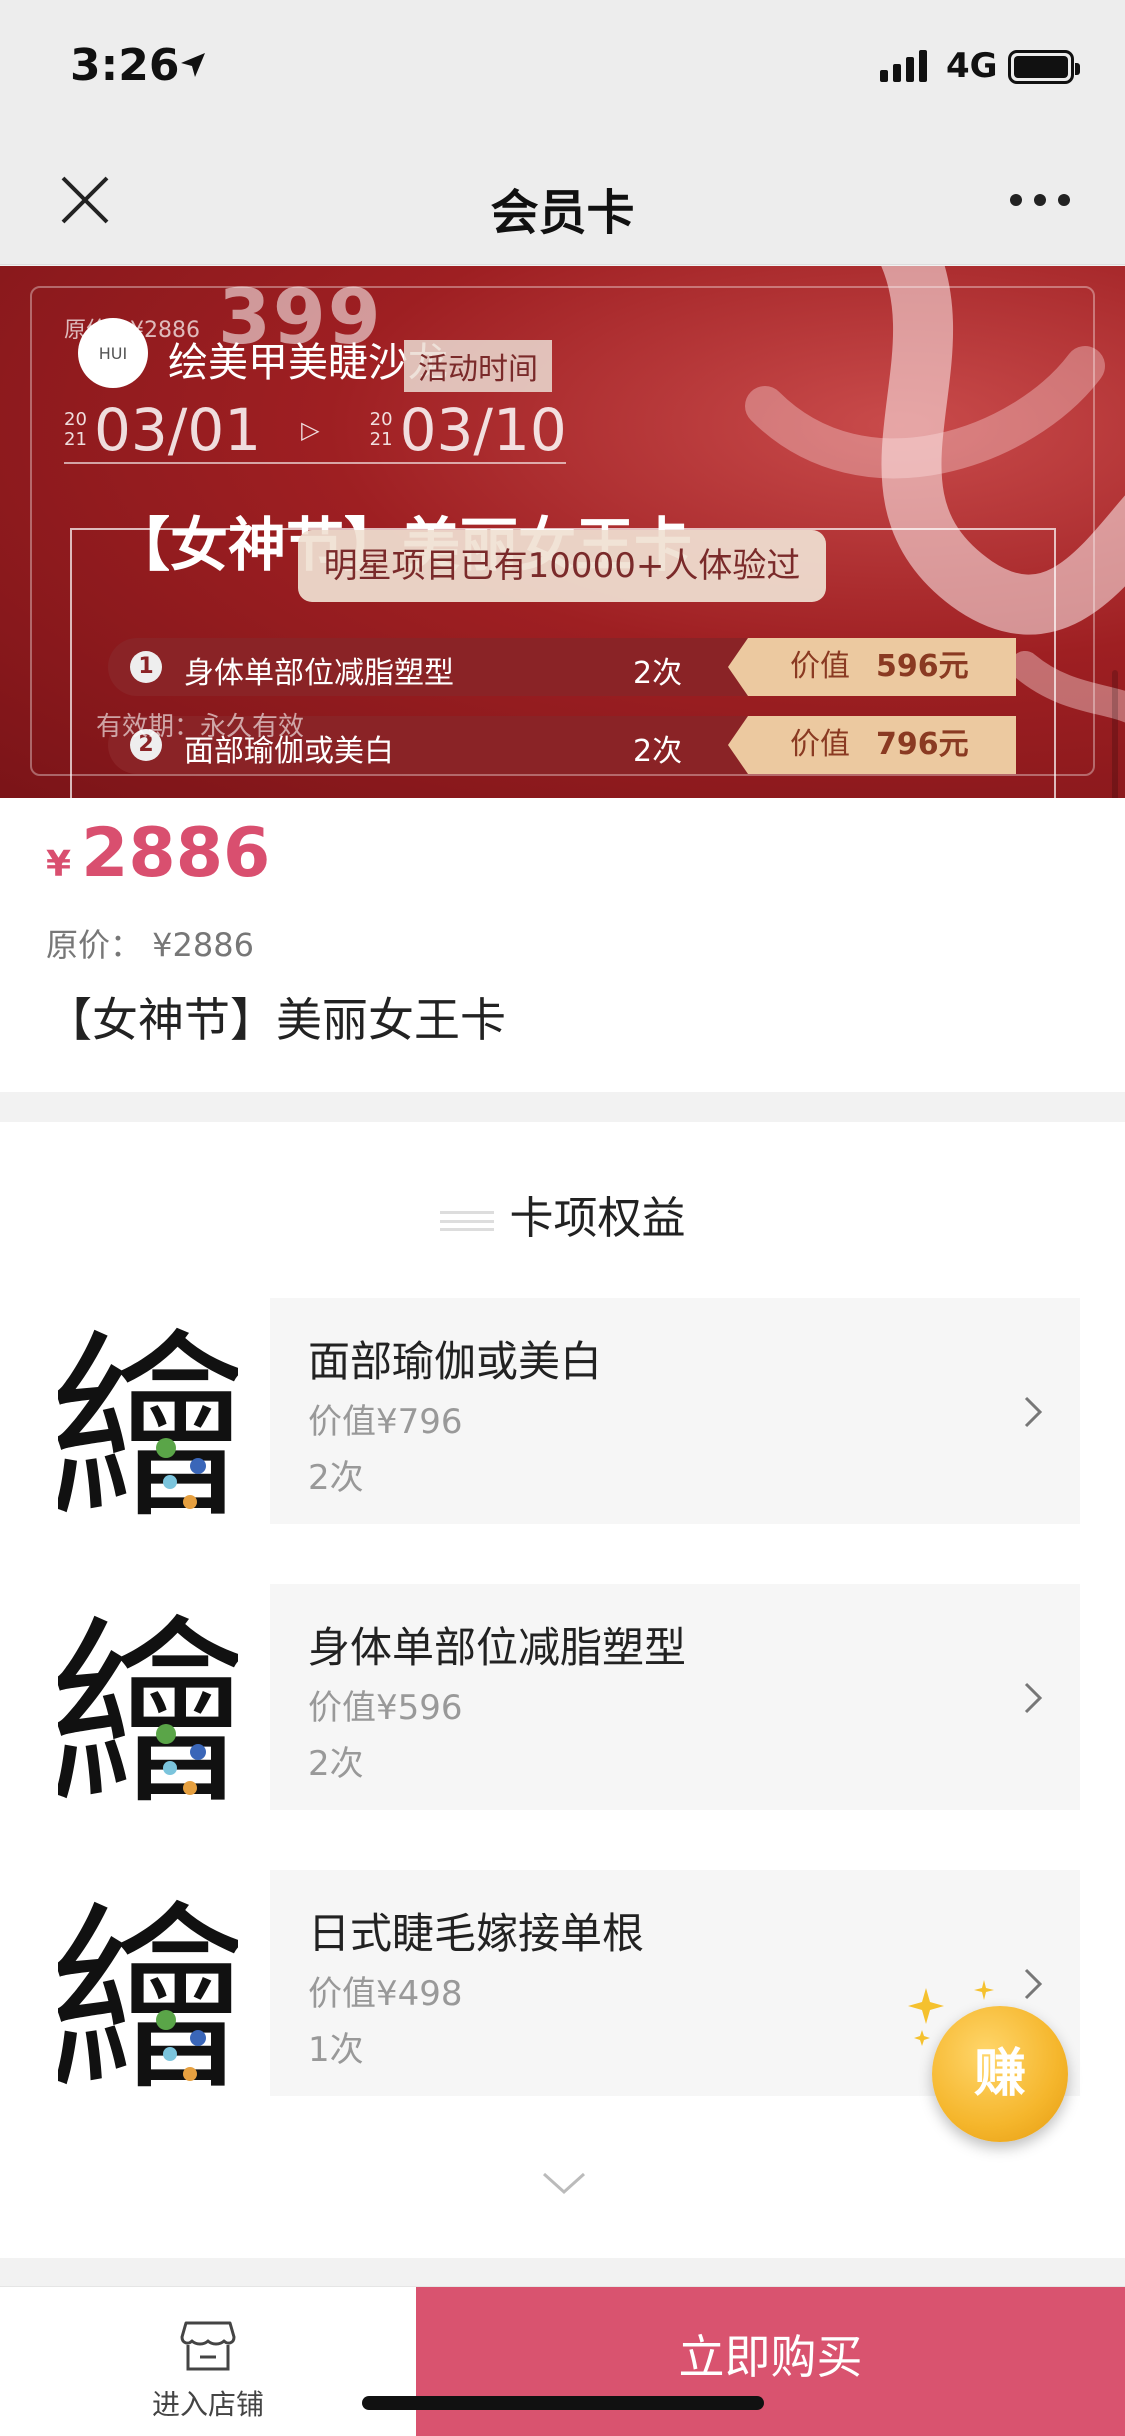 The height and width of the screenshot is (2436, 1125). Describe the element at coordinates (562, 667) in the screenshot. I see `banner-item-row: 1 身体单部位减脂塑型 2次 价值 596元` at that location.